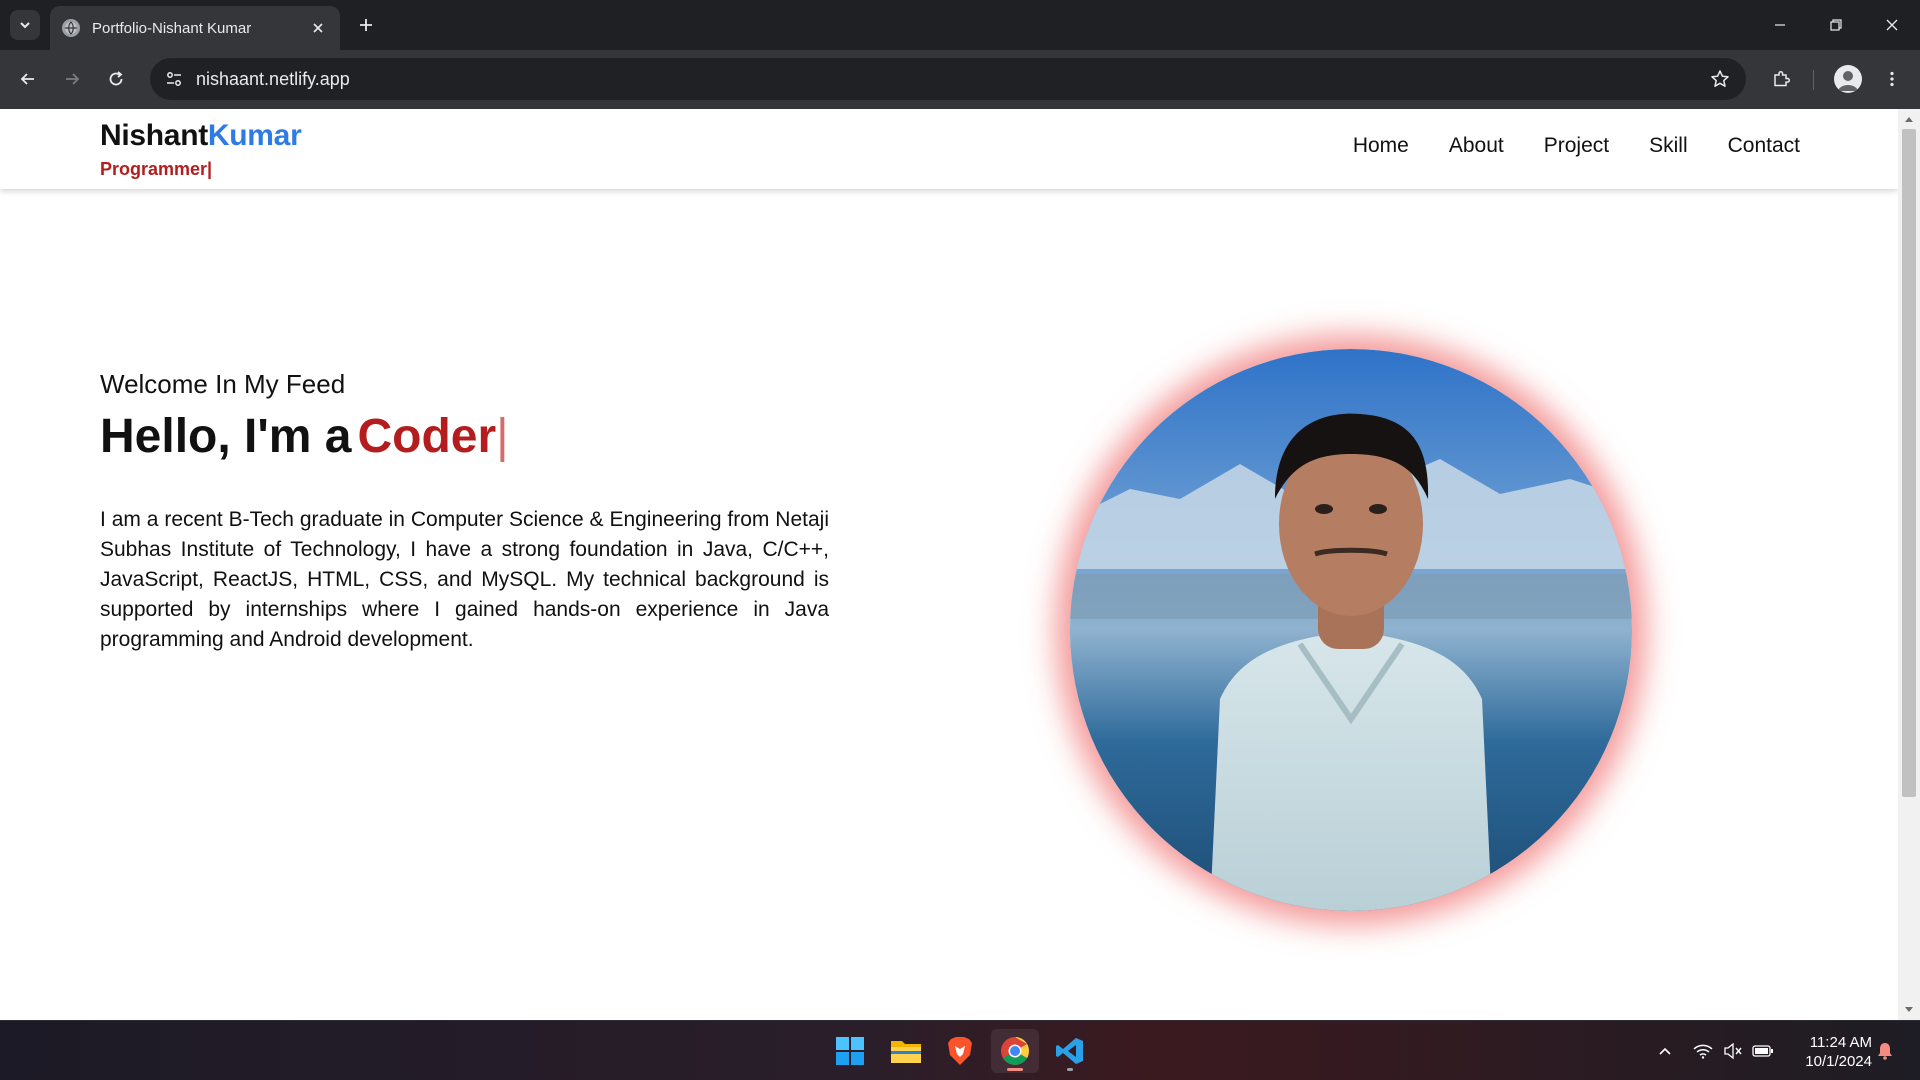 The width and height of the screenshot is (1920, 1080). I want to click on close-tab-icon, so click(318, 28).